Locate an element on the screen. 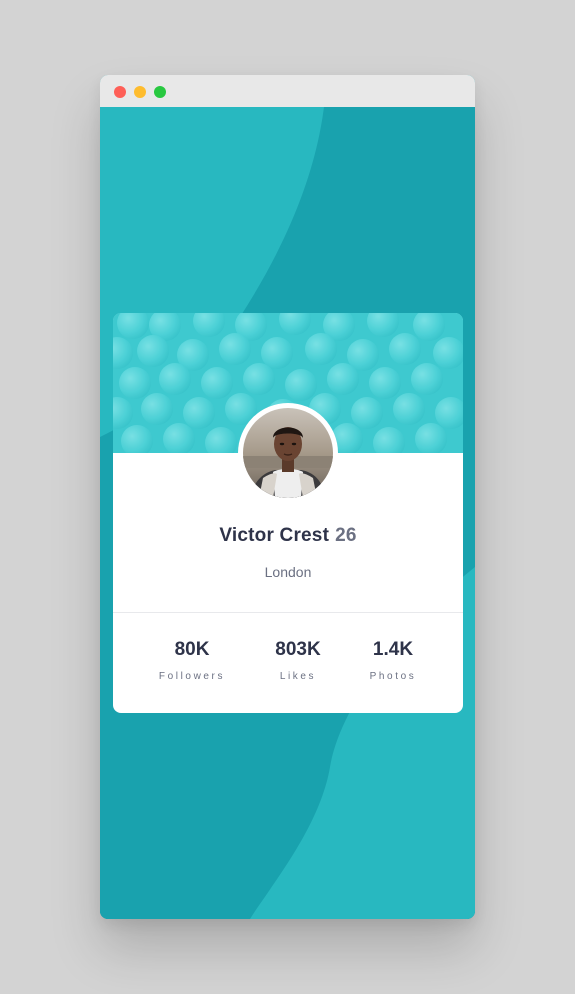  stat-label: Followers is located at coordinates (192, 676).